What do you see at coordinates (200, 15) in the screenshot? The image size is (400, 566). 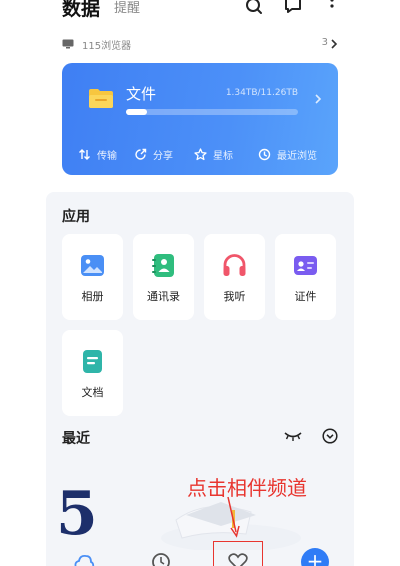 I see `top-bar: 数据 提醒` at bounding box center [200, 15].